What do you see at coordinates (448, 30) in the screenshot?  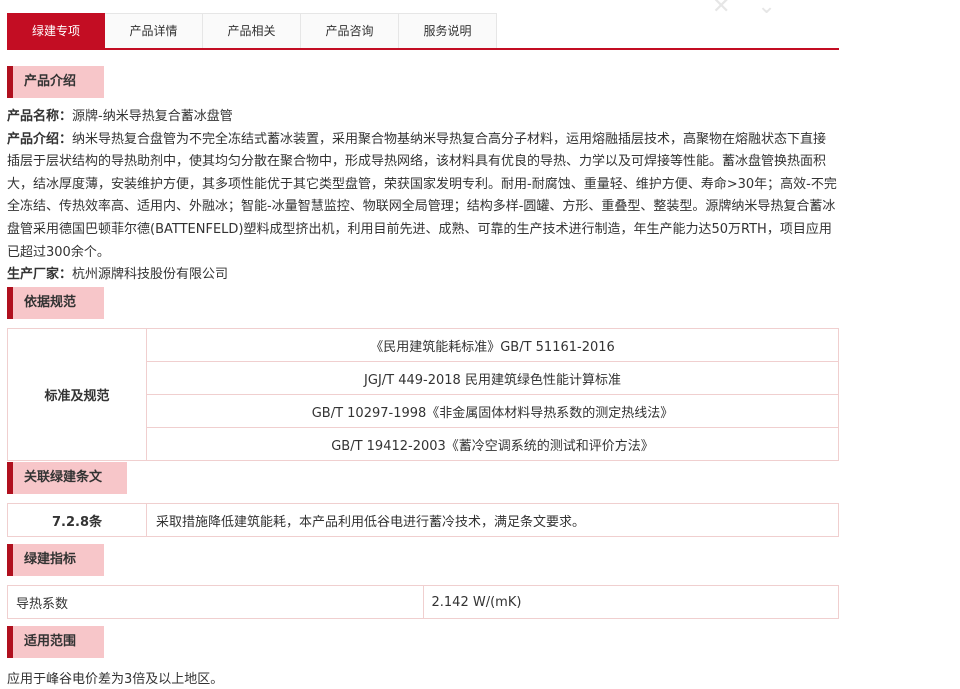 I see `tab-service-notes: 服务说明` at bounding box center [448, 30].